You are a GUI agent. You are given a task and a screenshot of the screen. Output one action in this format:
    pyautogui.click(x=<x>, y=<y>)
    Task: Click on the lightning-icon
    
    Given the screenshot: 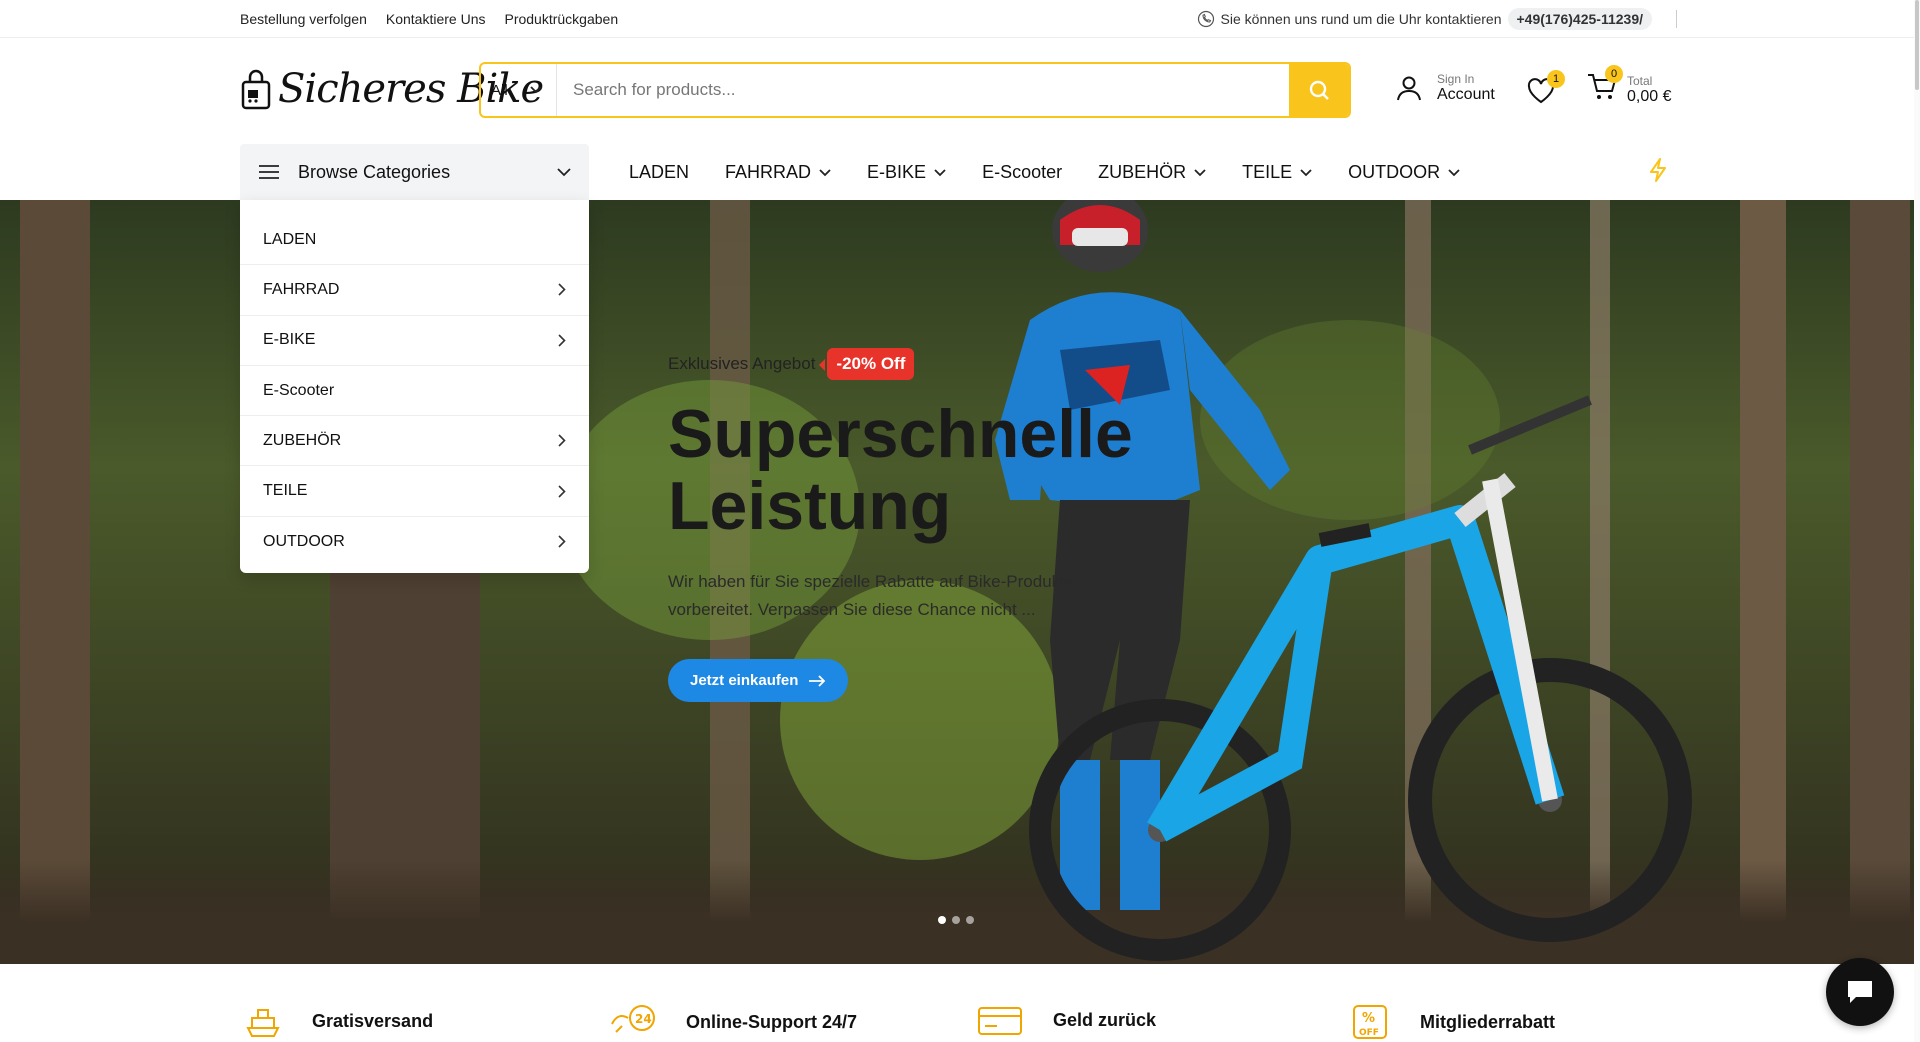 What is the action you would take?
    pyautogui.click(x=1658, y=170)
    